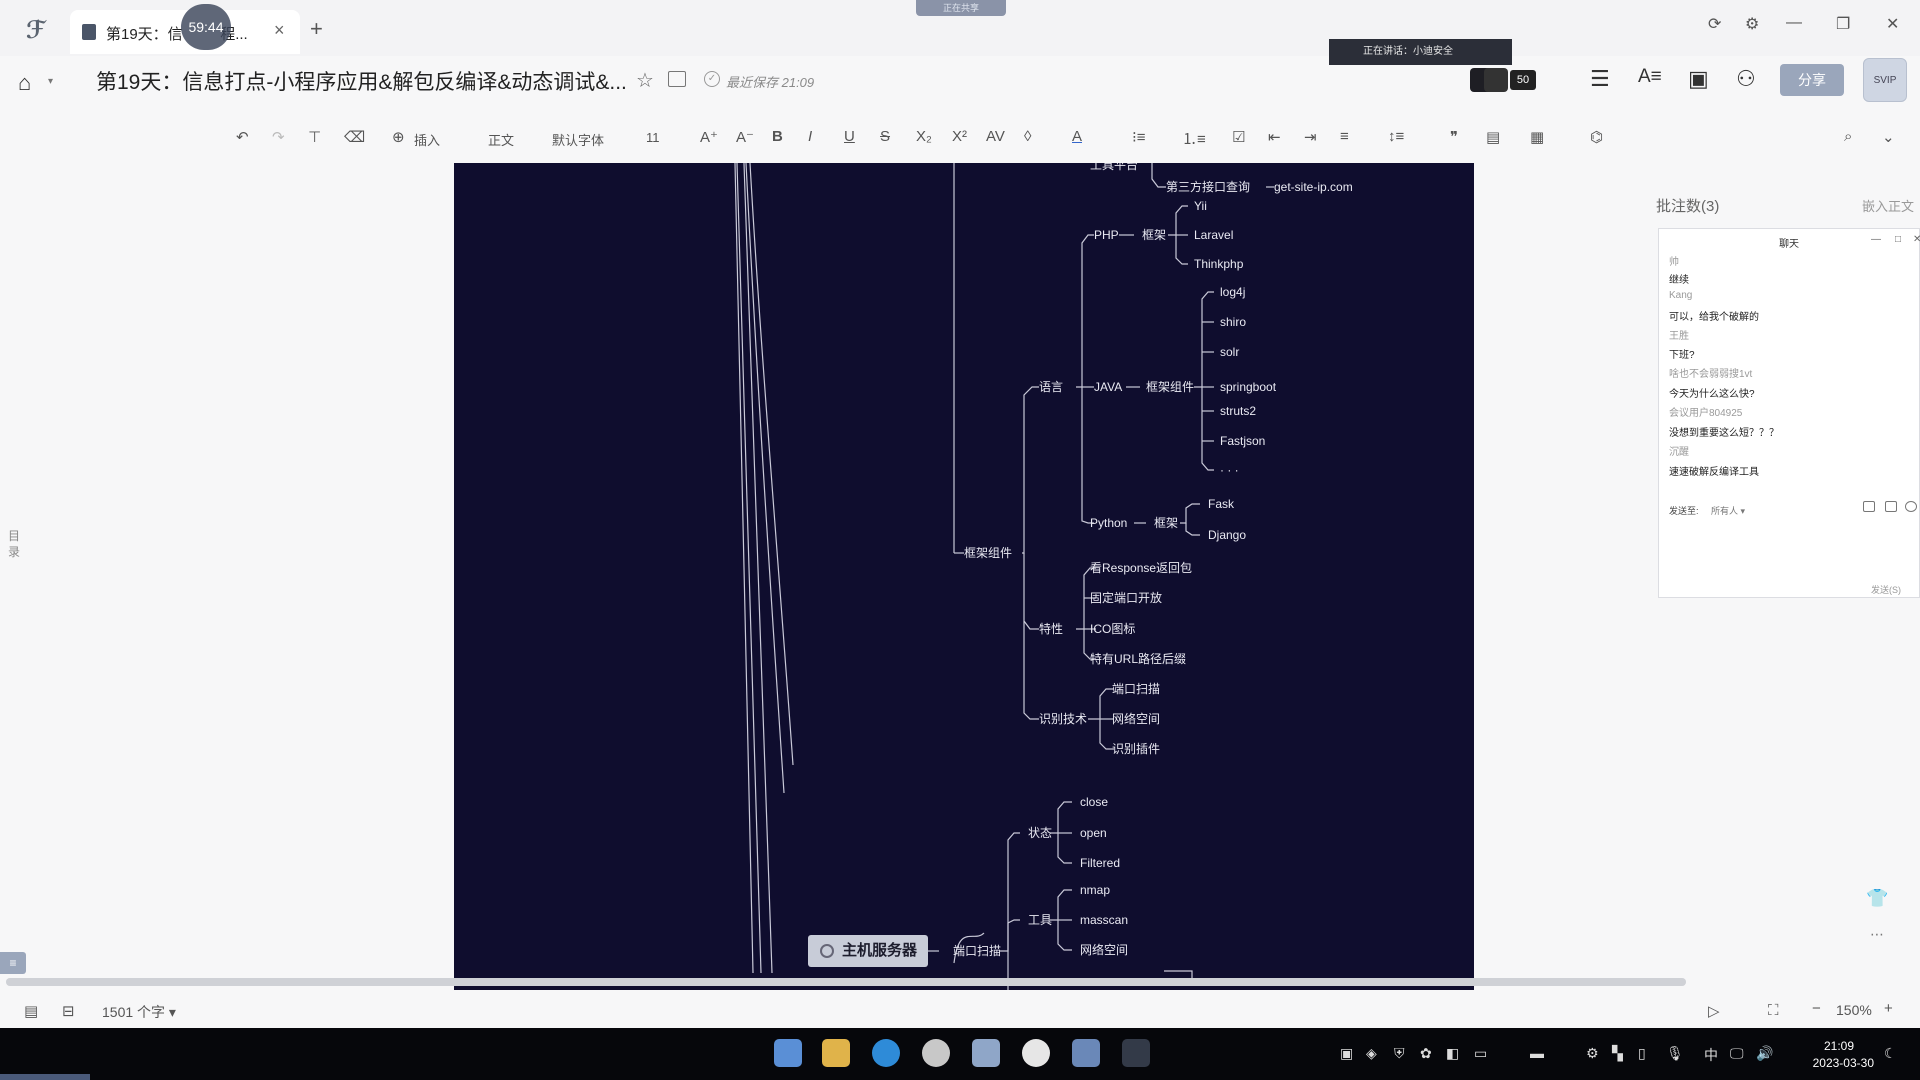 The width and height of the screenshot is (1920, 1080). I want to click on indent-icon: ⇥, so click(1310, 137).